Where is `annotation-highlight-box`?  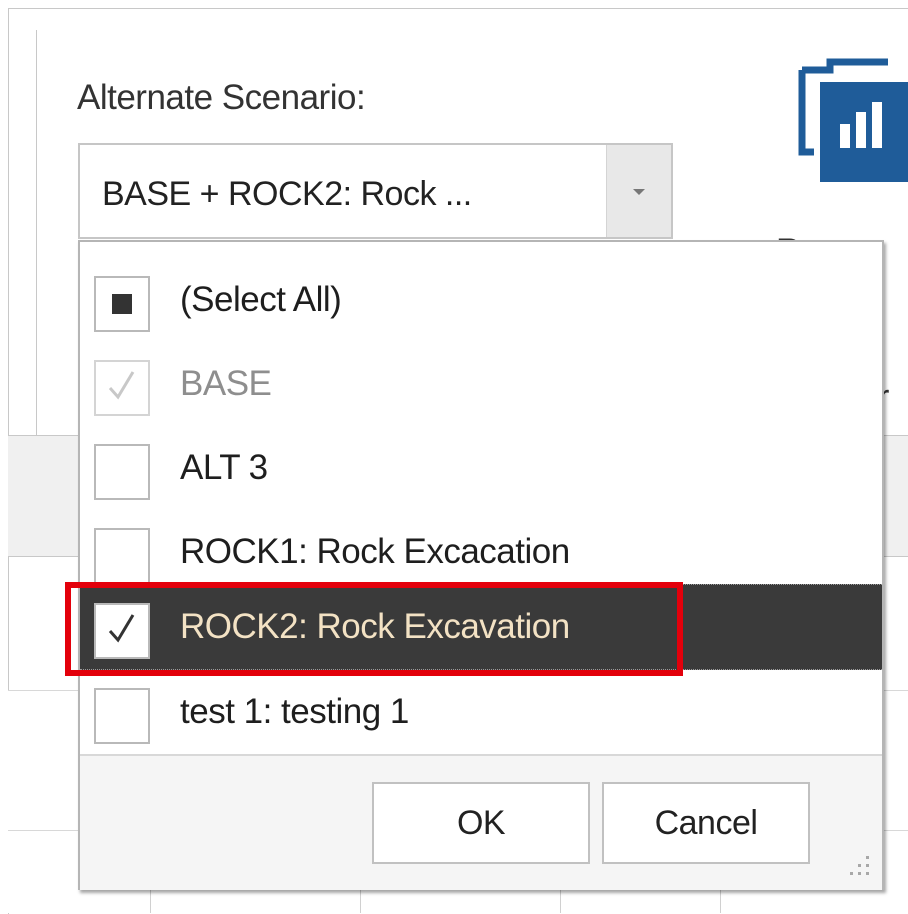
annotation-highlight-box is located at coordinates (374, 629).